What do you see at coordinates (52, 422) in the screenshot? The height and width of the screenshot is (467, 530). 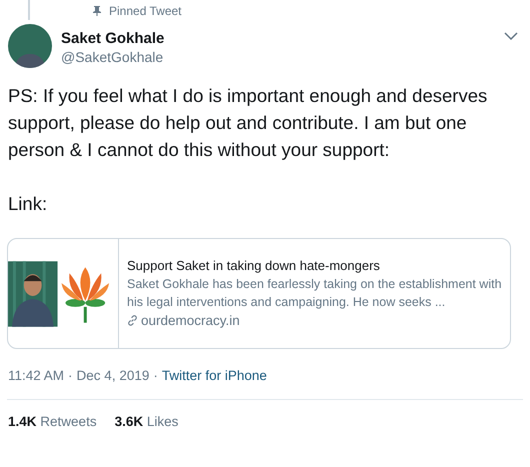 I see `stat-link: 1.4K Retweets` at bounding box center [52, 422].